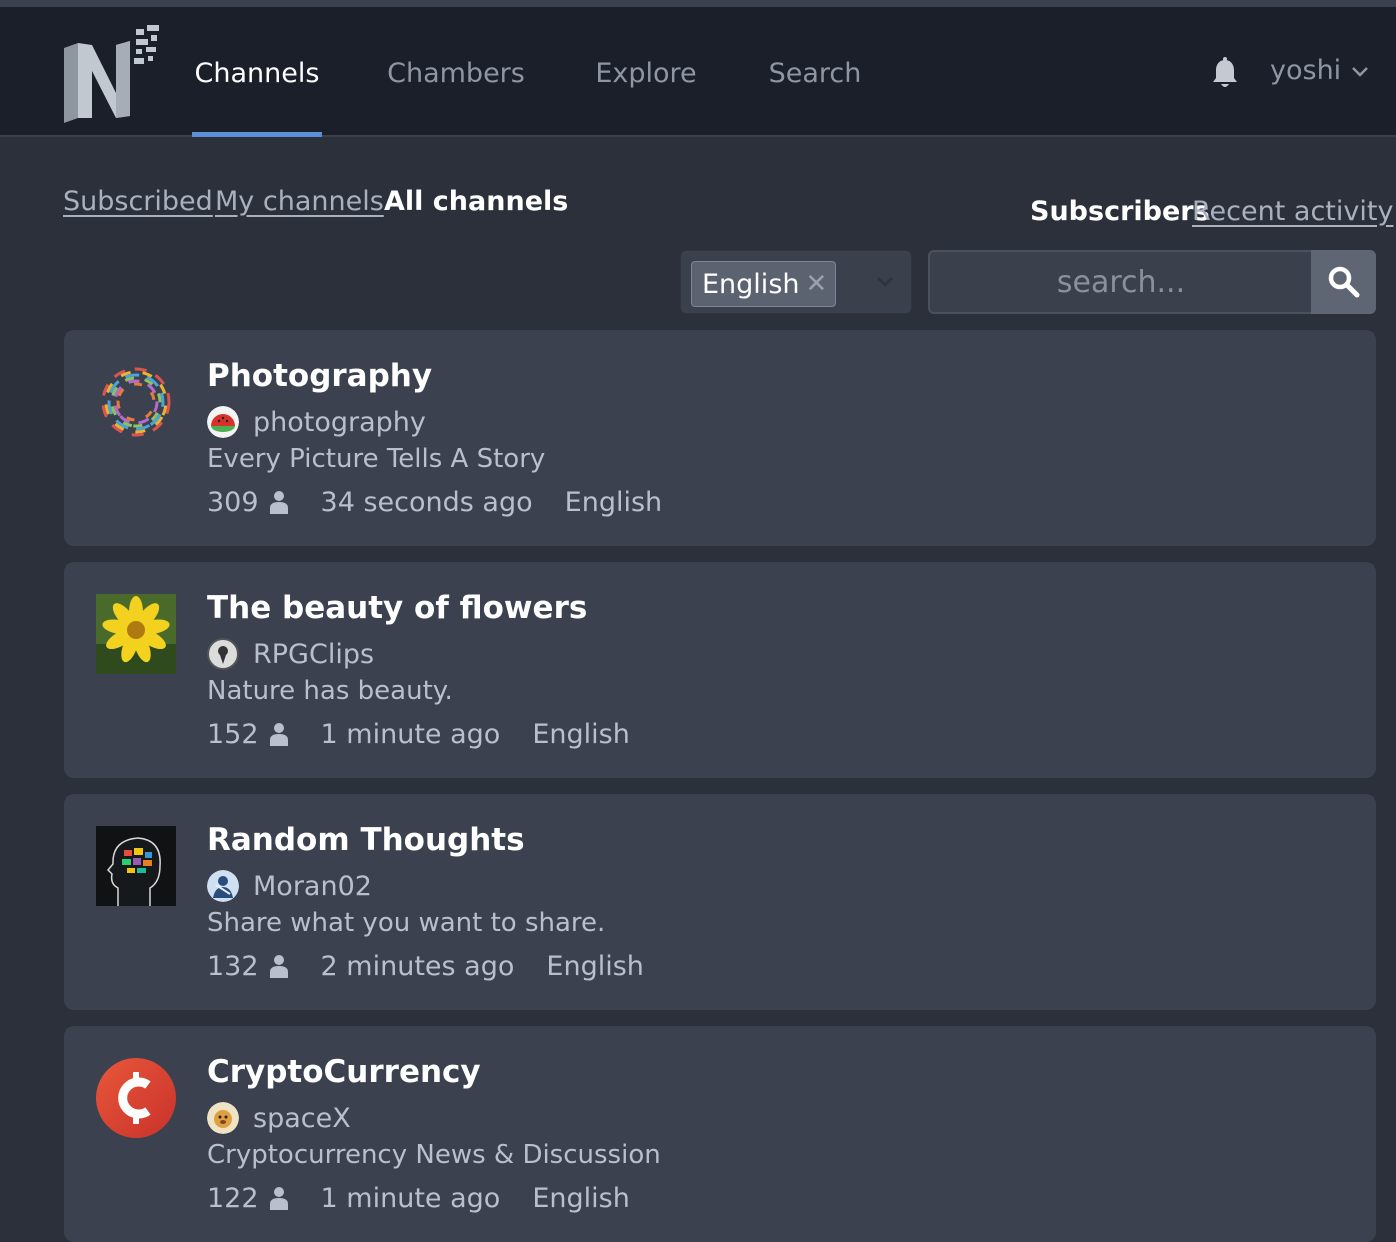  I want to click on channel-meta: 132 2 minutes ago English, so click(425, 966).